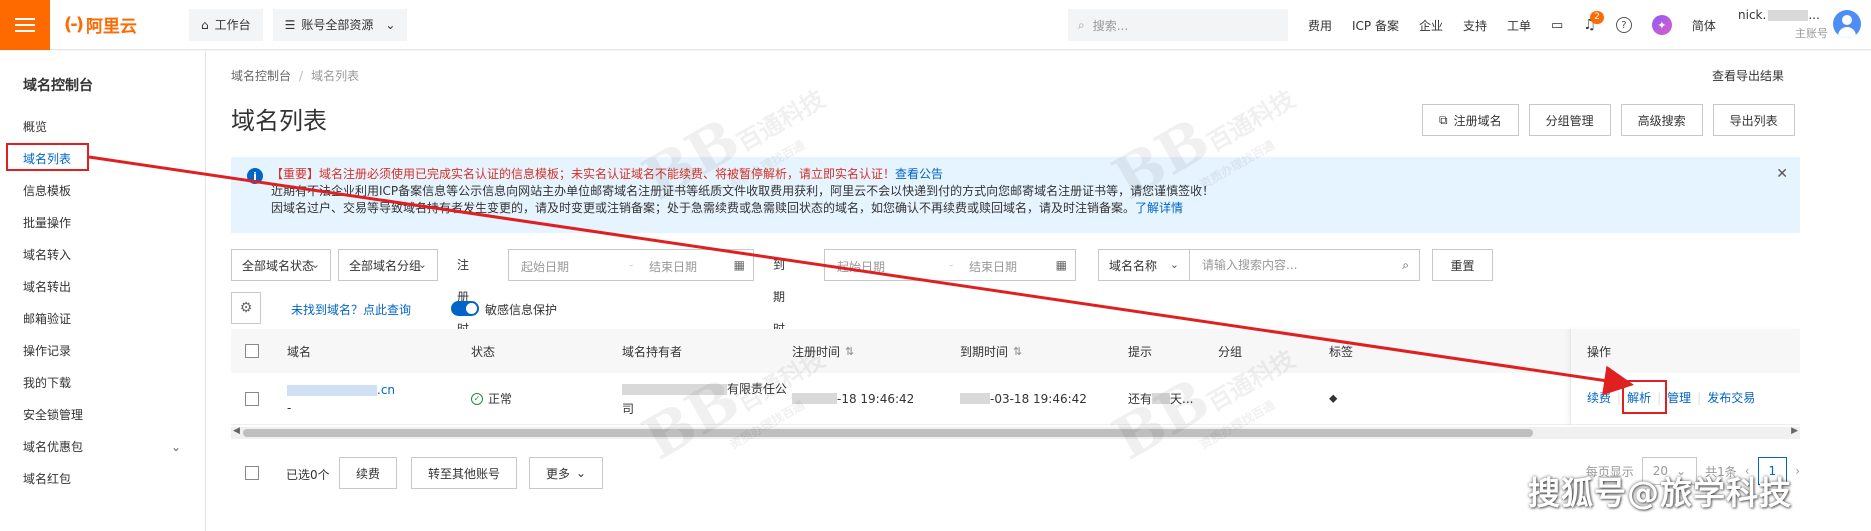  What do you see at coordinates (919, 174) in the screenshot?
I see `notice-announcement-link: 查看公告` at bounding box center [919, 174].